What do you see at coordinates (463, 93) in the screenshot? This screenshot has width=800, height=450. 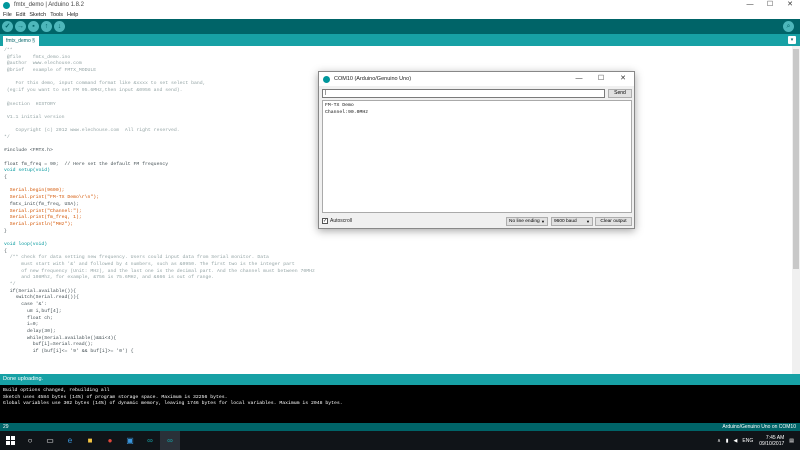 I see `serial-input: |` at bounding box center [463, 93].